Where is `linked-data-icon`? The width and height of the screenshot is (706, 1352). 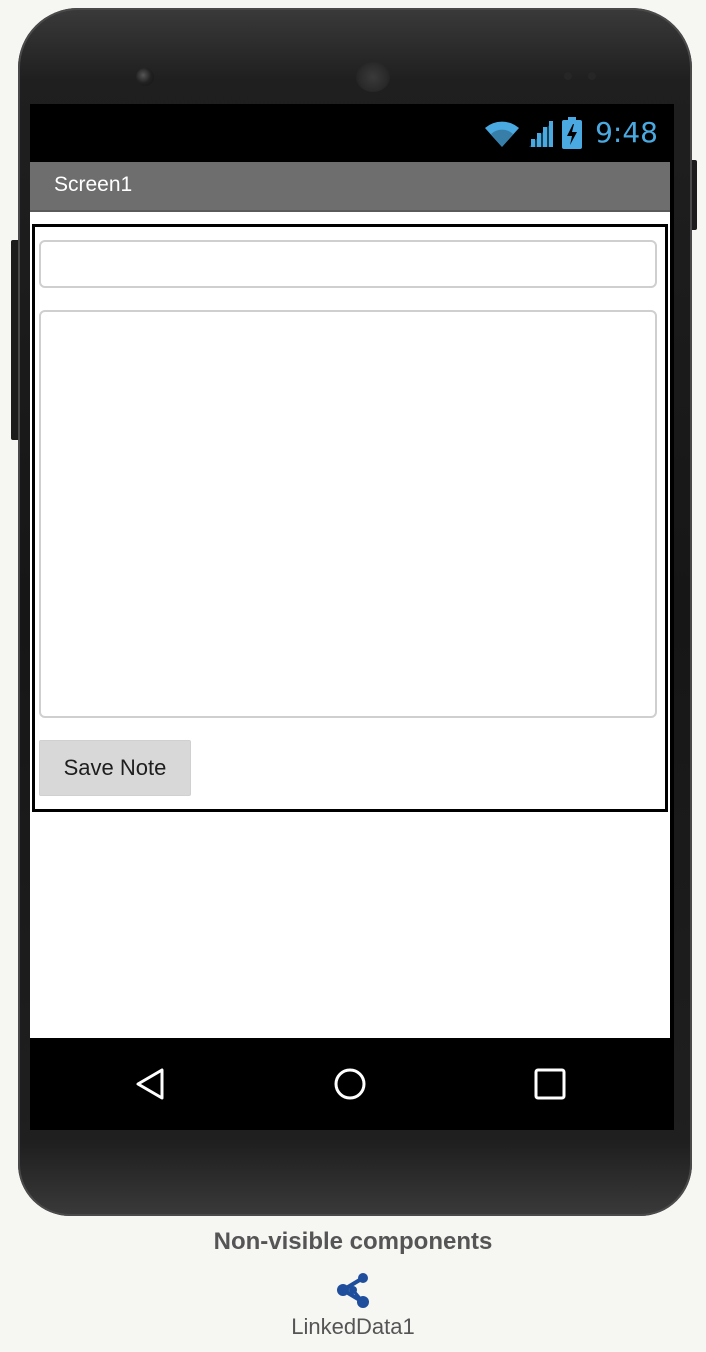 linked-data-icon is located at coordinates (353, 1290).